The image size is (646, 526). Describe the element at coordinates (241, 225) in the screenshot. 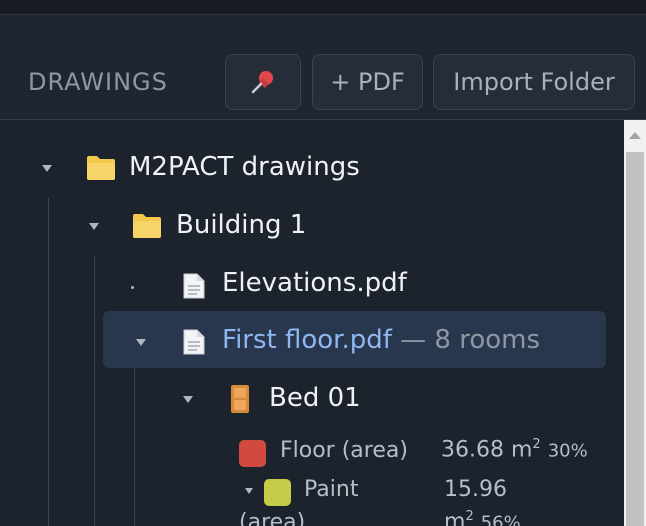

I see `building-label: Building 1` at that location.